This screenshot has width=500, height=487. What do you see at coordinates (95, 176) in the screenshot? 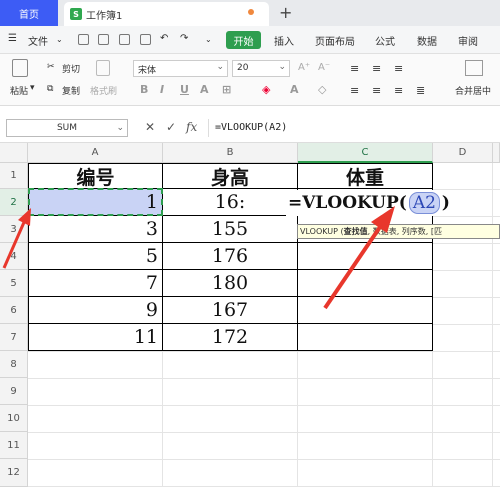
I see `cell-a1: 编号` at bounding box center [95, 176].